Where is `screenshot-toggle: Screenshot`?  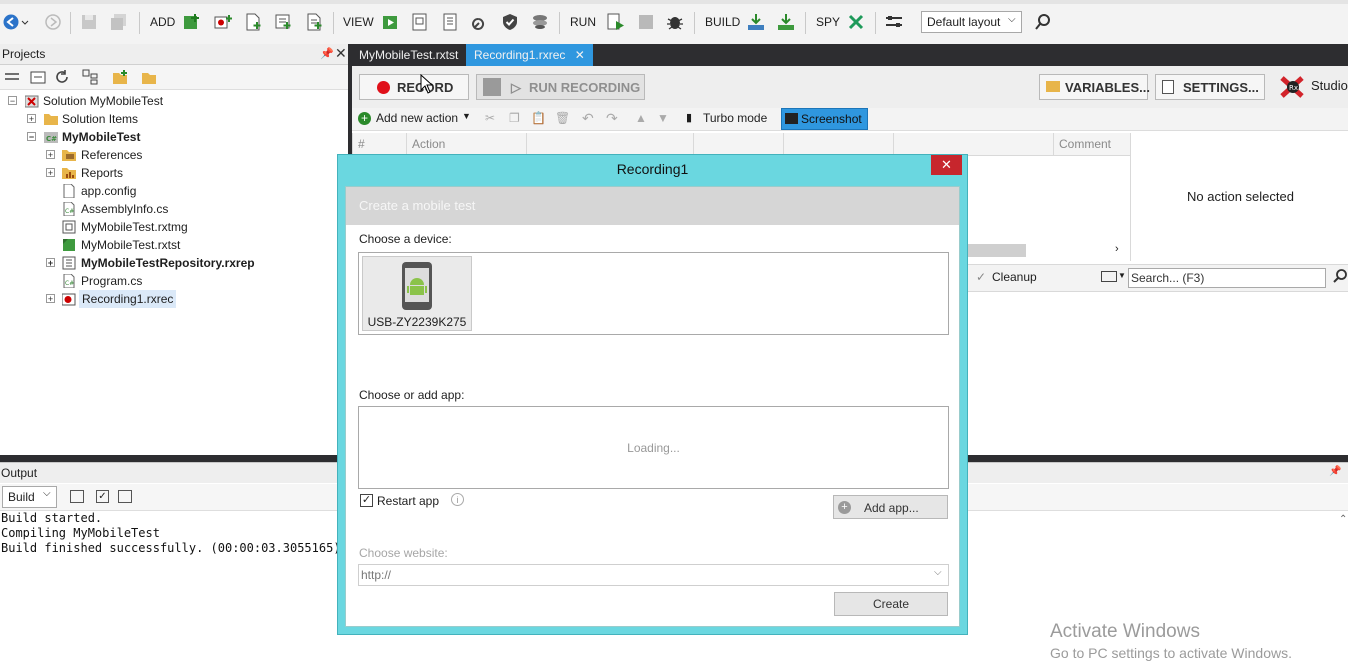 screenshot-toggle: Screenshot is located at coordinates (824, 119).